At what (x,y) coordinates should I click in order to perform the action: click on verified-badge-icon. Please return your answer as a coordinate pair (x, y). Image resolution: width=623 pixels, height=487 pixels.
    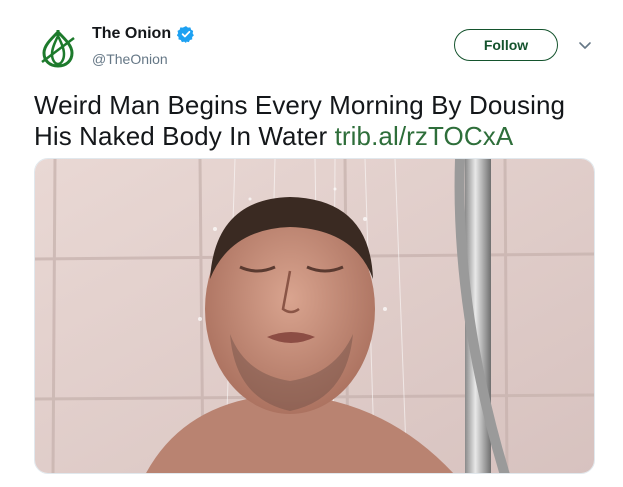
    Looking at the image, I should click on (185, 34).